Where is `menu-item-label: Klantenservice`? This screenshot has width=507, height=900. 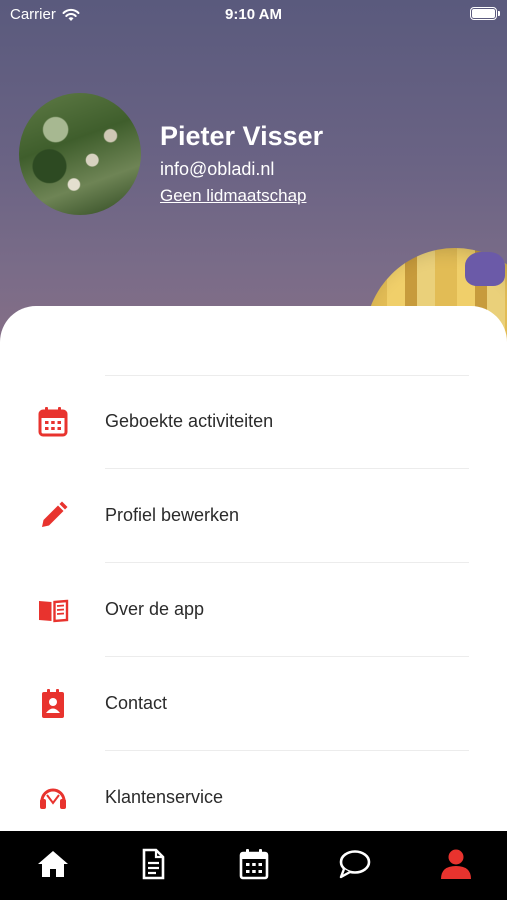
menu-item-label: Klantenservice is located at coordinates (164, 797).